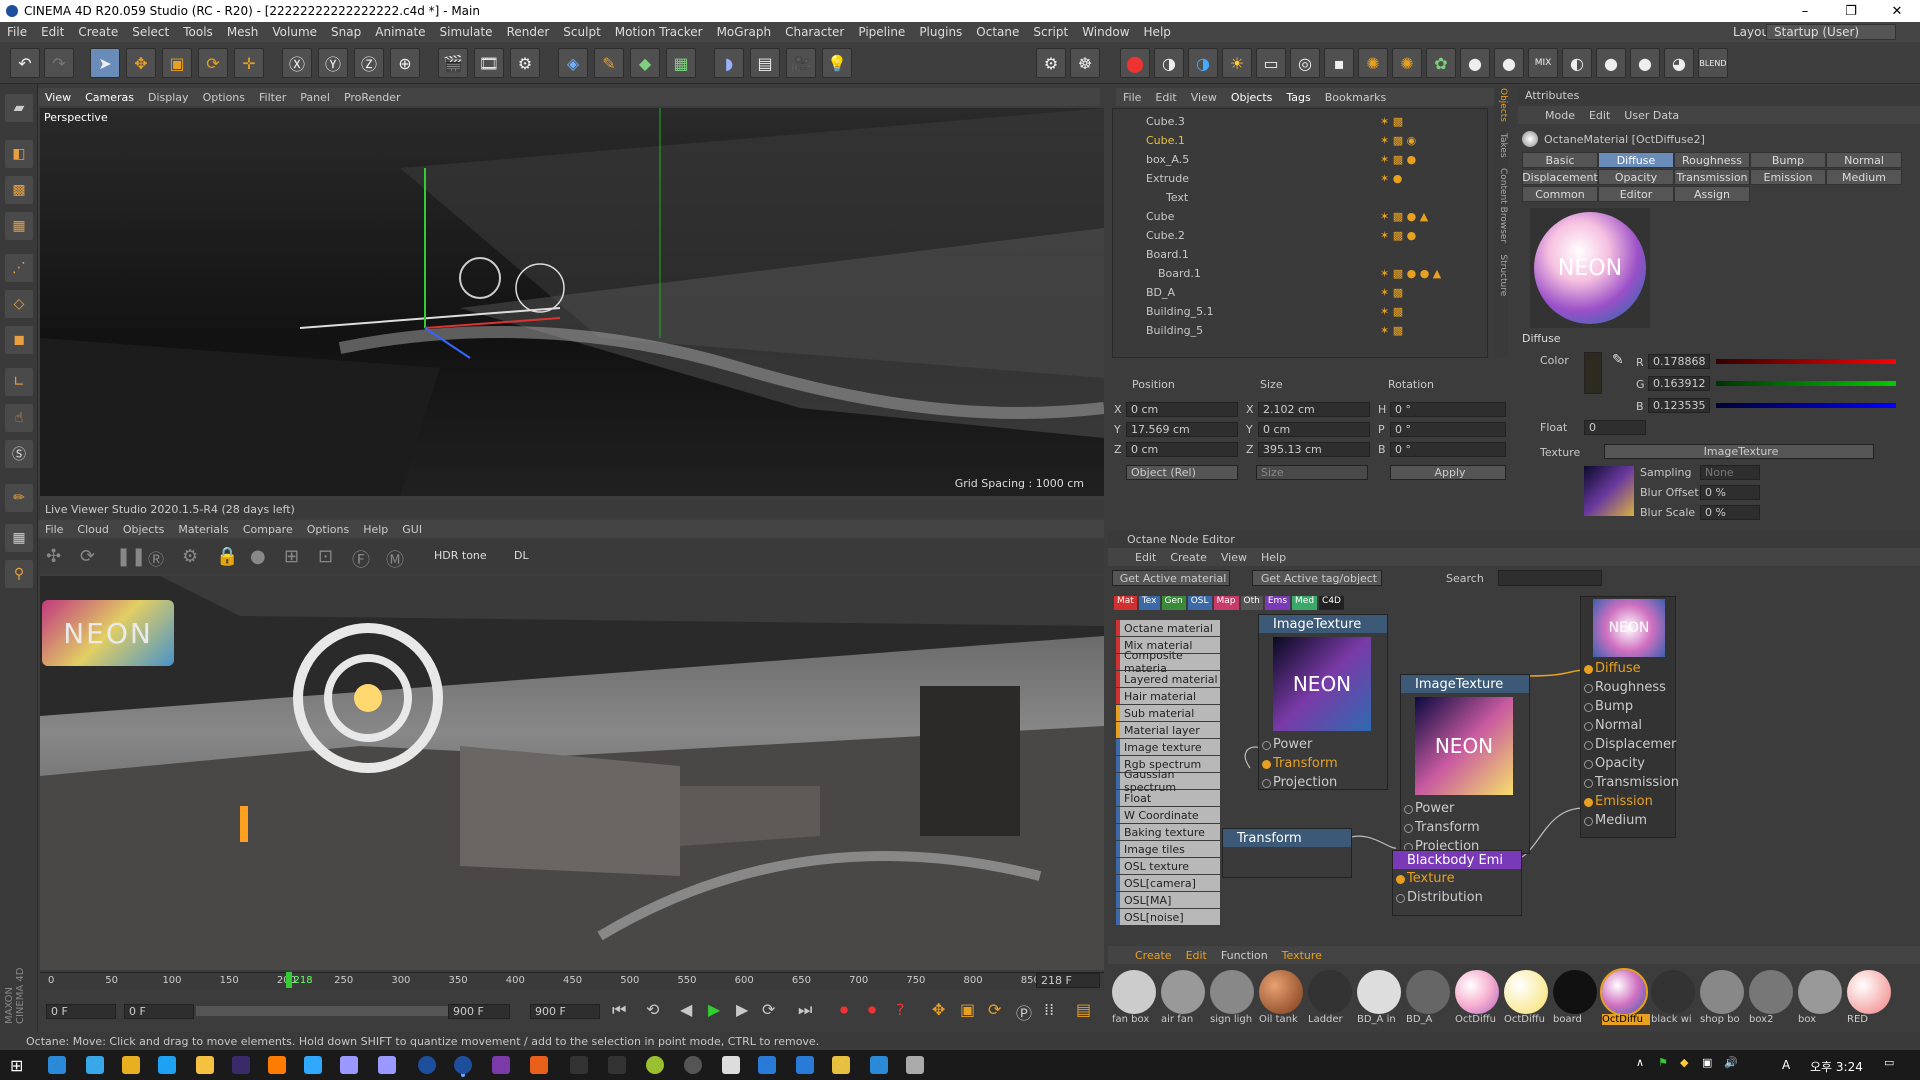  I want to click on mm-menu-edit: Edit, so click(1196, 955).